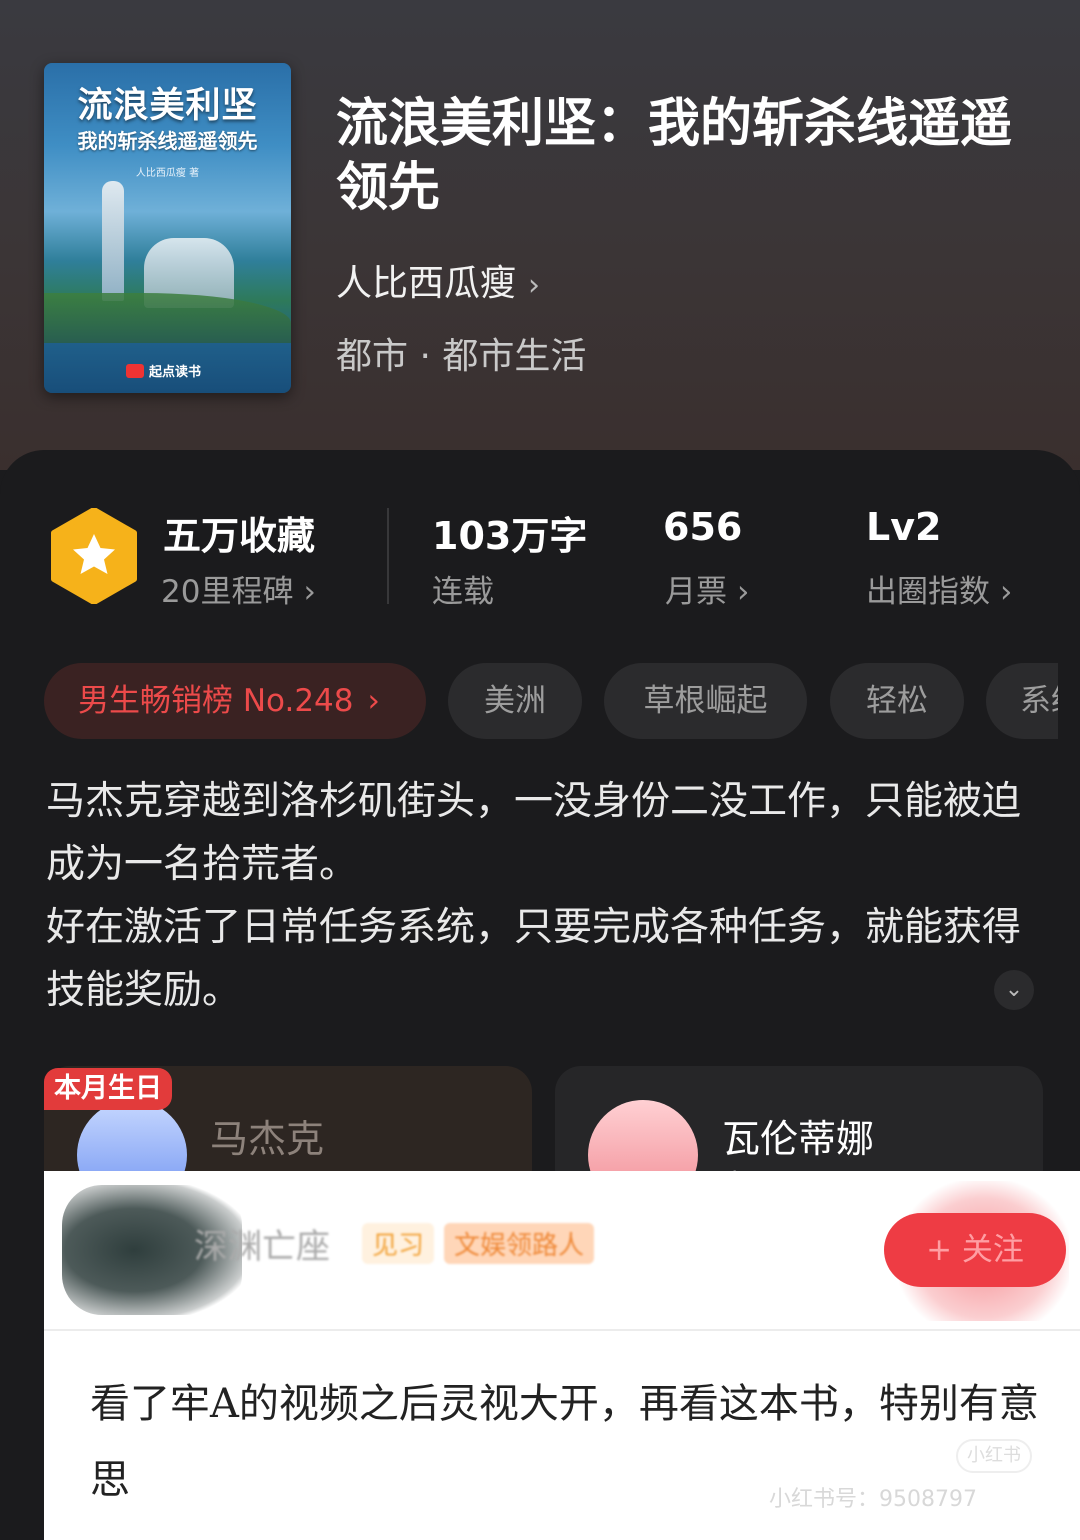  Describe the element at coordinates (463, 592) in the screenshot. I see `serial-status: 连载` at that location.